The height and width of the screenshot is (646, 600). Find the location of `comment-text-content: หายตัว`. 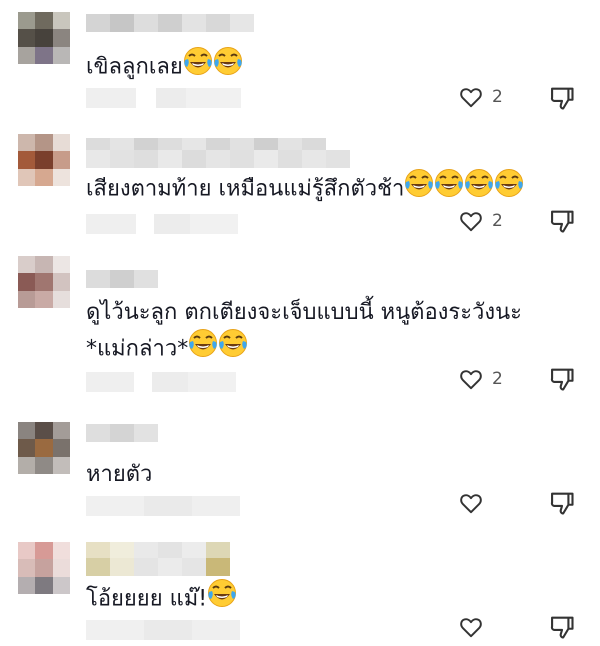

comment-text-content: หายตัว is located at coordinates (119, 474).